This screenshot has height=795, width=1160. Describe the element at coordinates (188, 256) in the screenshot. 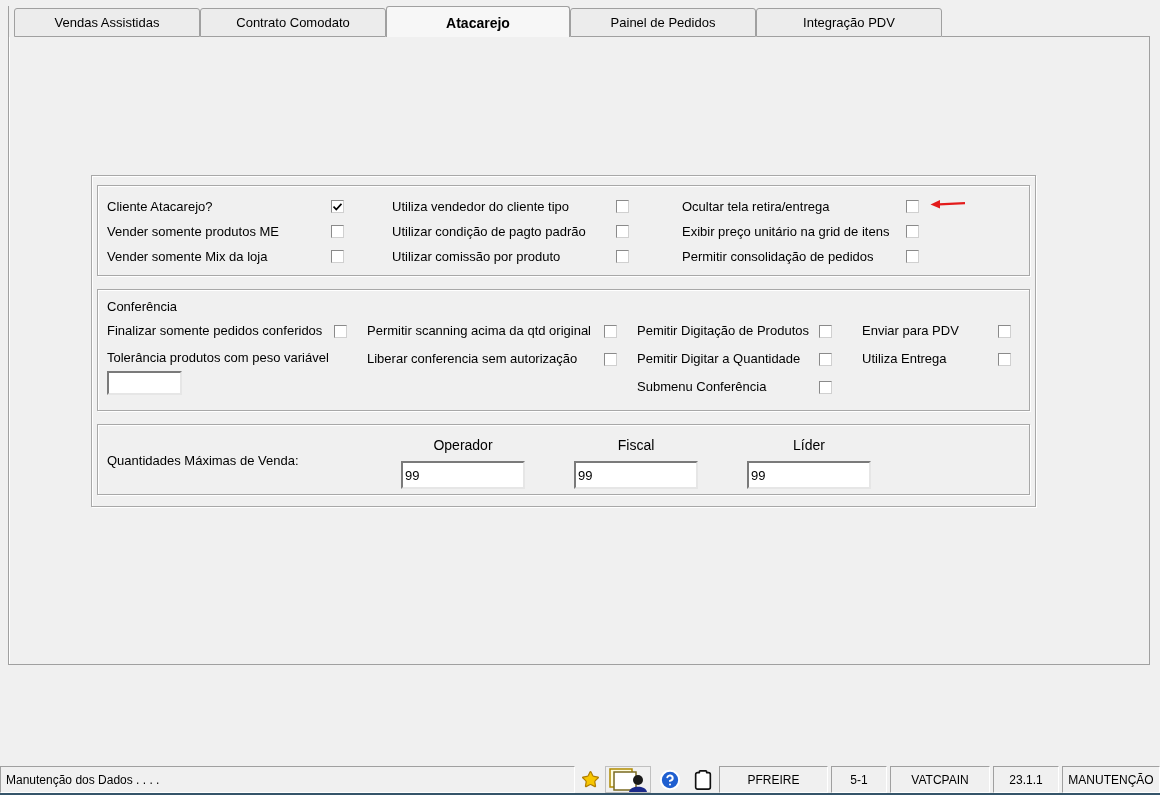

I see `option-label: Vender somente Mix da loja` at that location.